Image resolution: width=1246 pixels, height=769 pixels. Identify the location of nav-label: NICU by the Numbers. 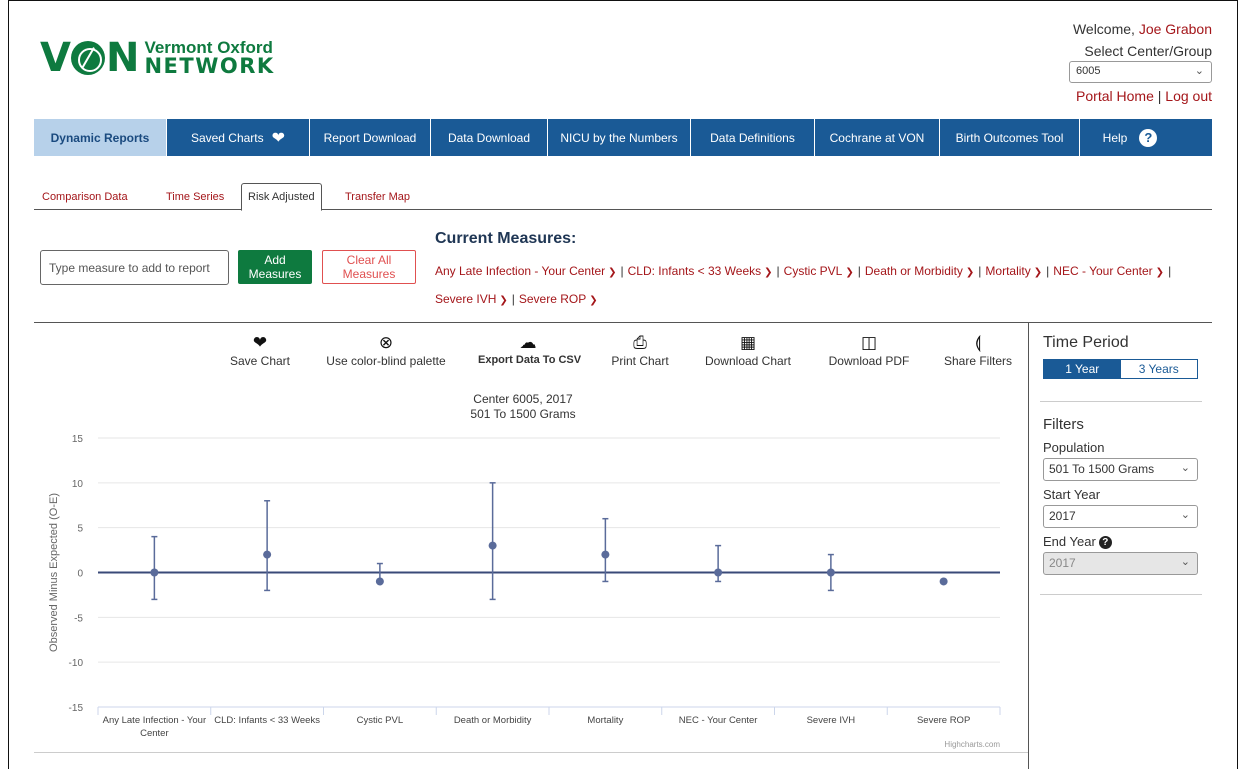
(619, 137).